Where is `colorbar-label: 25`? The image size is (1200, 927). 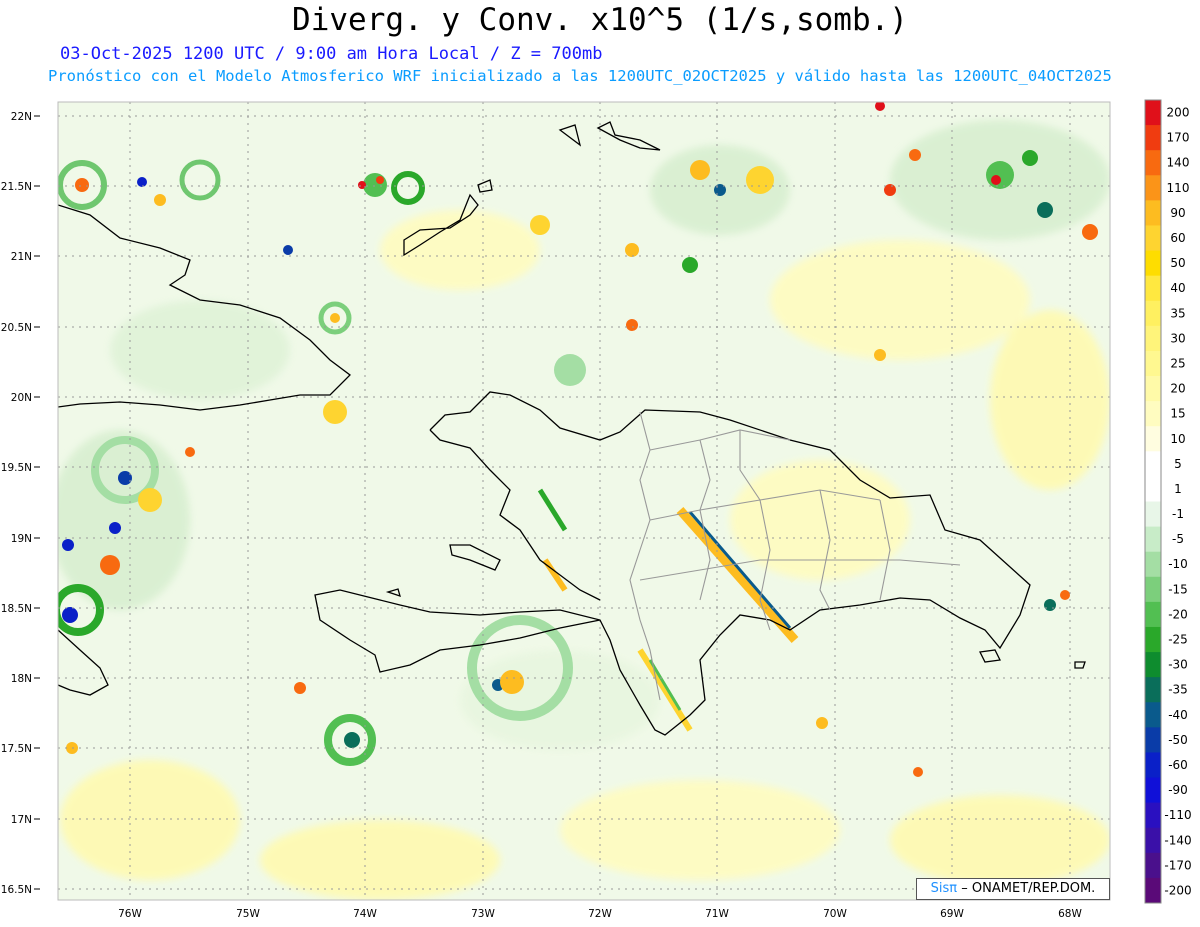 colorbar-label: 25 is located at coordinates (1177, 363).